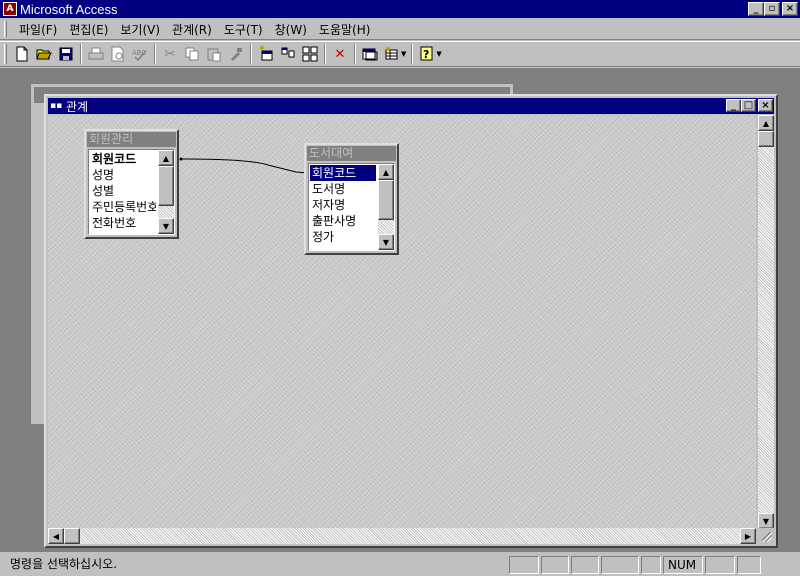  Describe the element at coordinates (131, 139) in the screenshot. I see `table-title: 회원관리` at that location.